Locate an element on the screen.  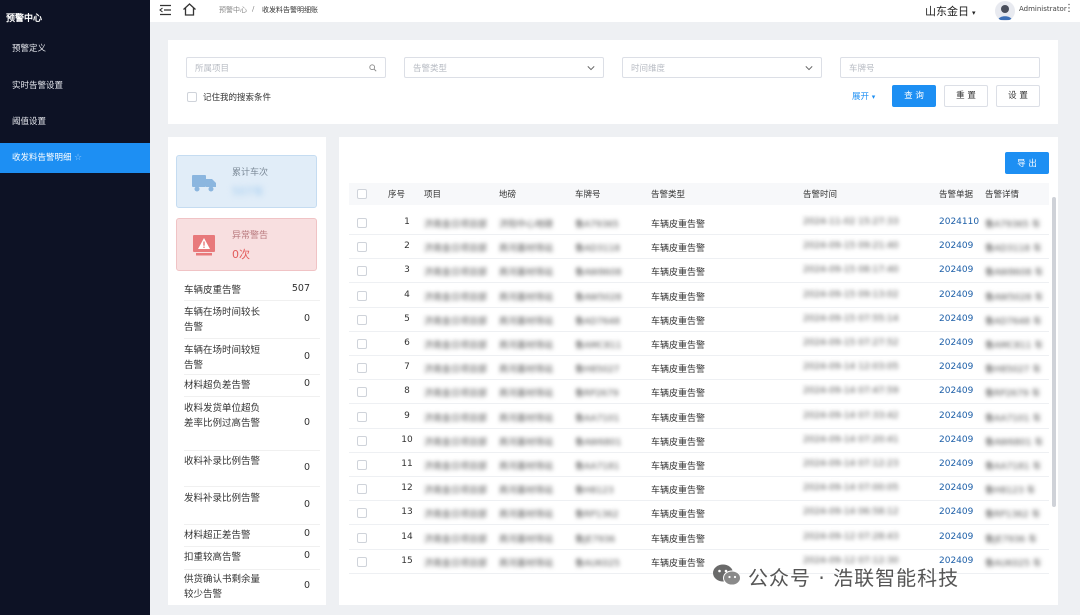
export-button: 导 出 is located at coordinates (1027, 163).